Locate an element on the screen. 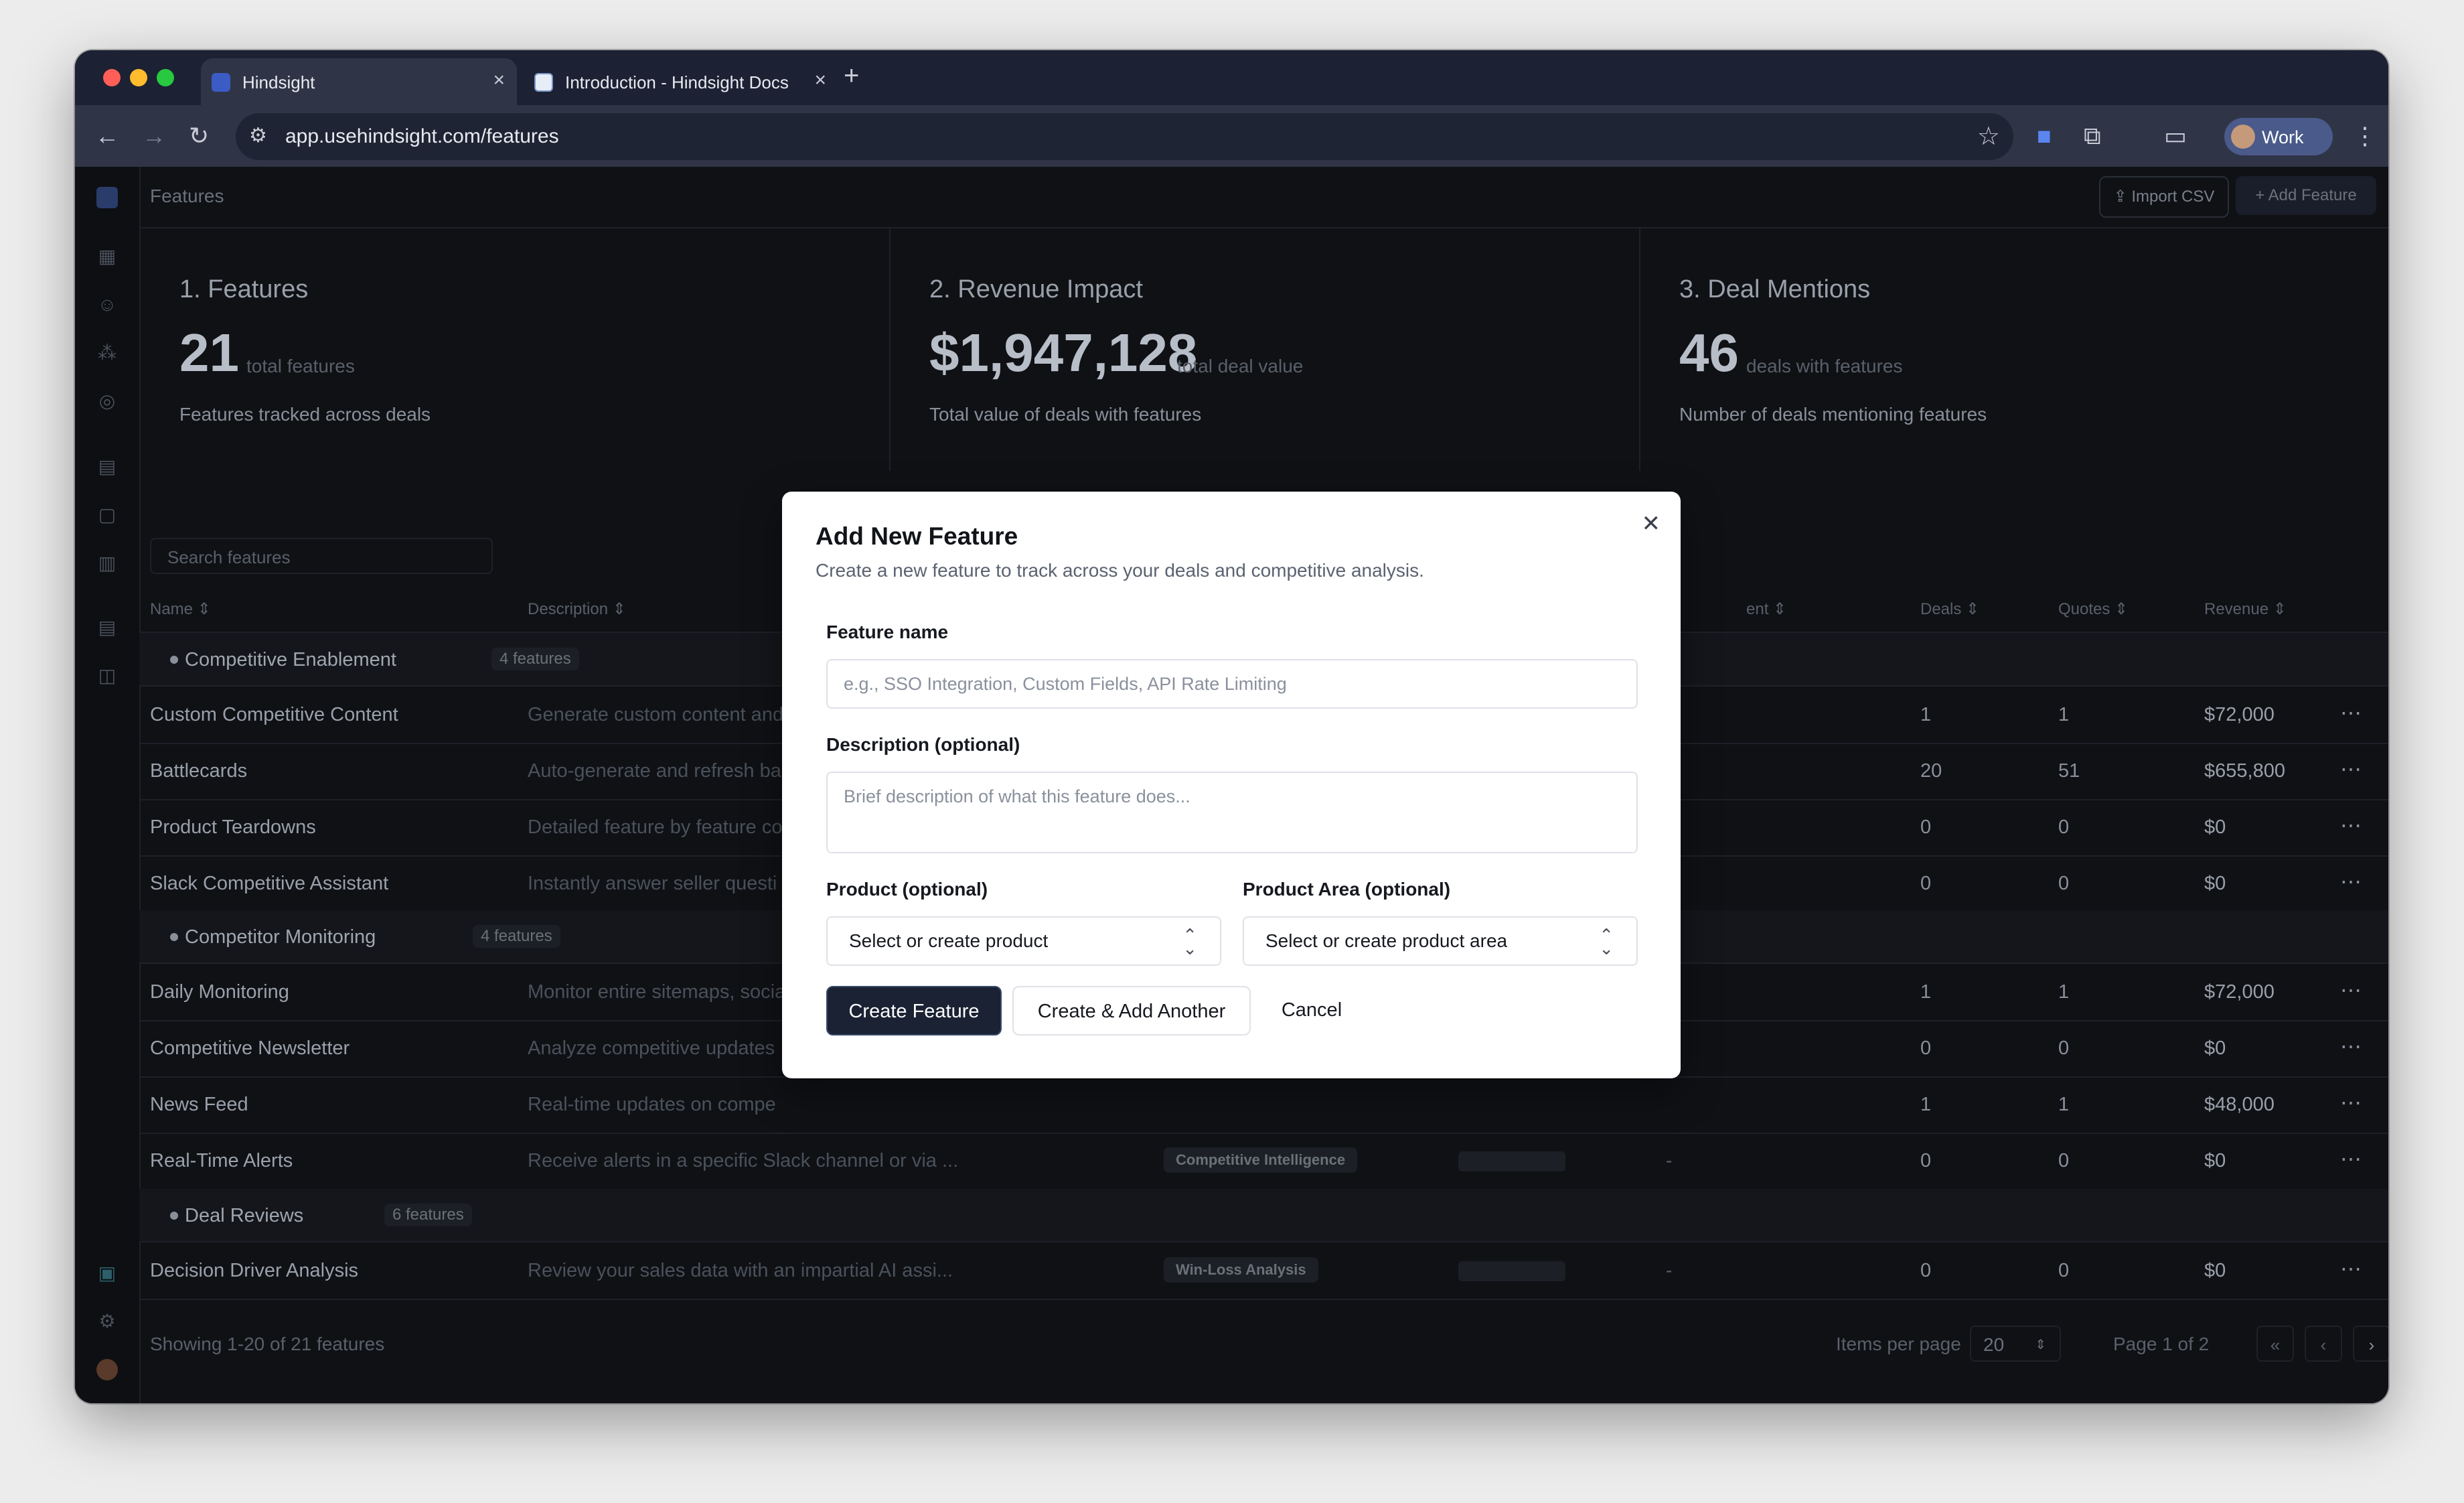 The width and height of the screenshot is (2464, 1503). reload-icon: ↻ is located at coordinates (199, 136).